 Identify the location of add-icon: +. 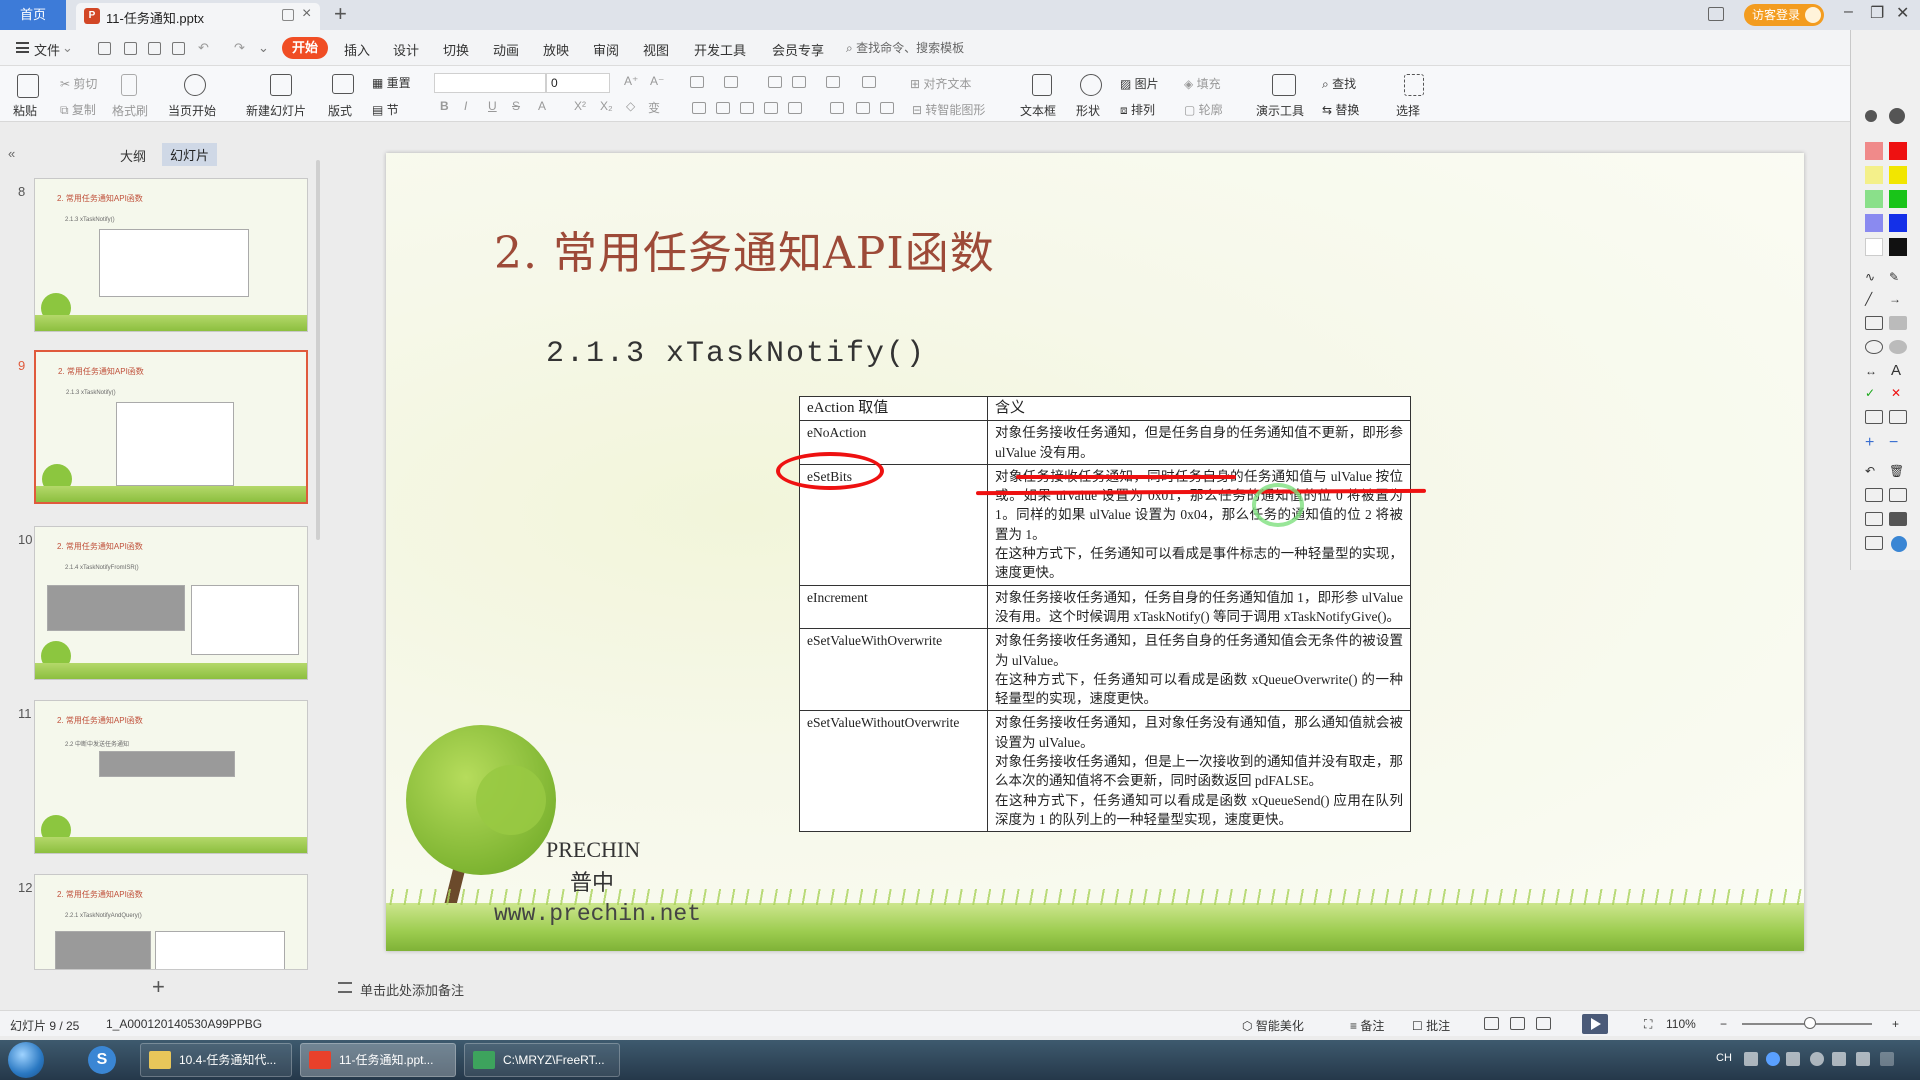
(1869, 443).